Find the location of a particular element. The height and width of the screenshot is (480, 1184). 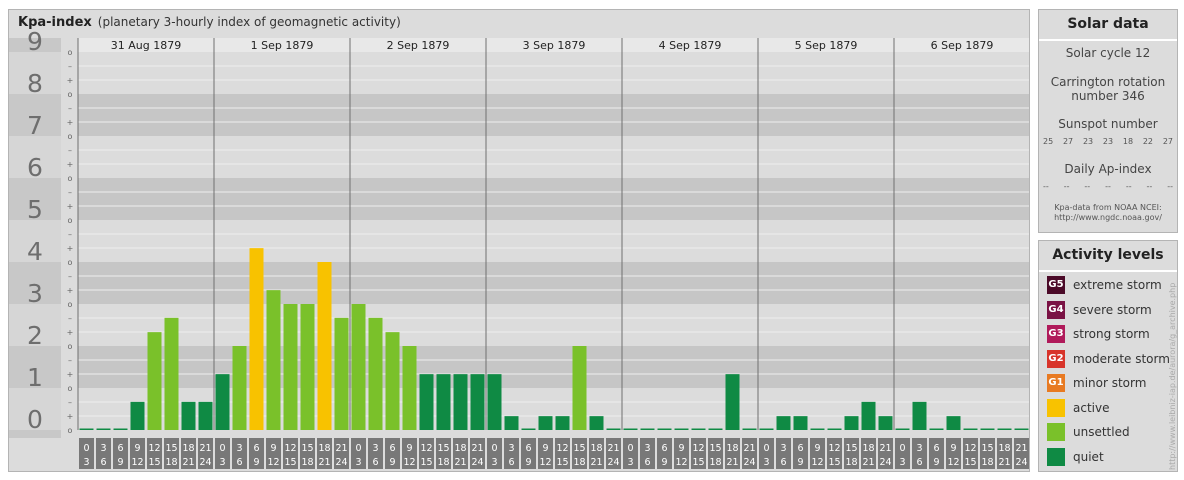

legend-swatch is located at coordinates (1056, 407).